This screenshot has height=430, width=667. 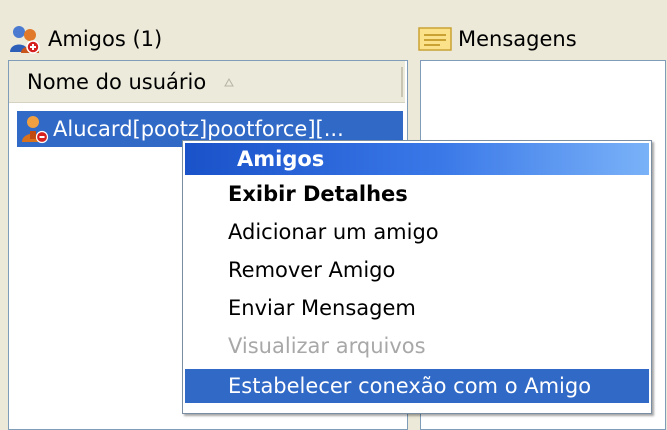 What do you see at coordinates (417, 308) in the screenshot?
I see `menu-item-enviar-mensagem: Enviar Mensagem` at bounding box center [417, 308].